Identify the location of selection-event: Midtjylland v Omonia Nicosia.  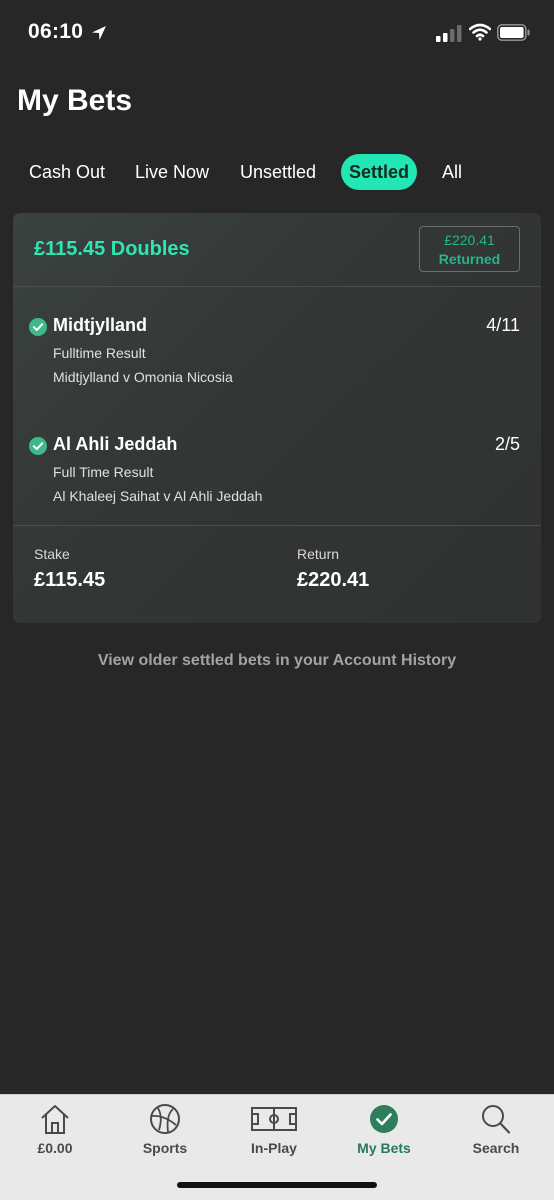
(143, 377).